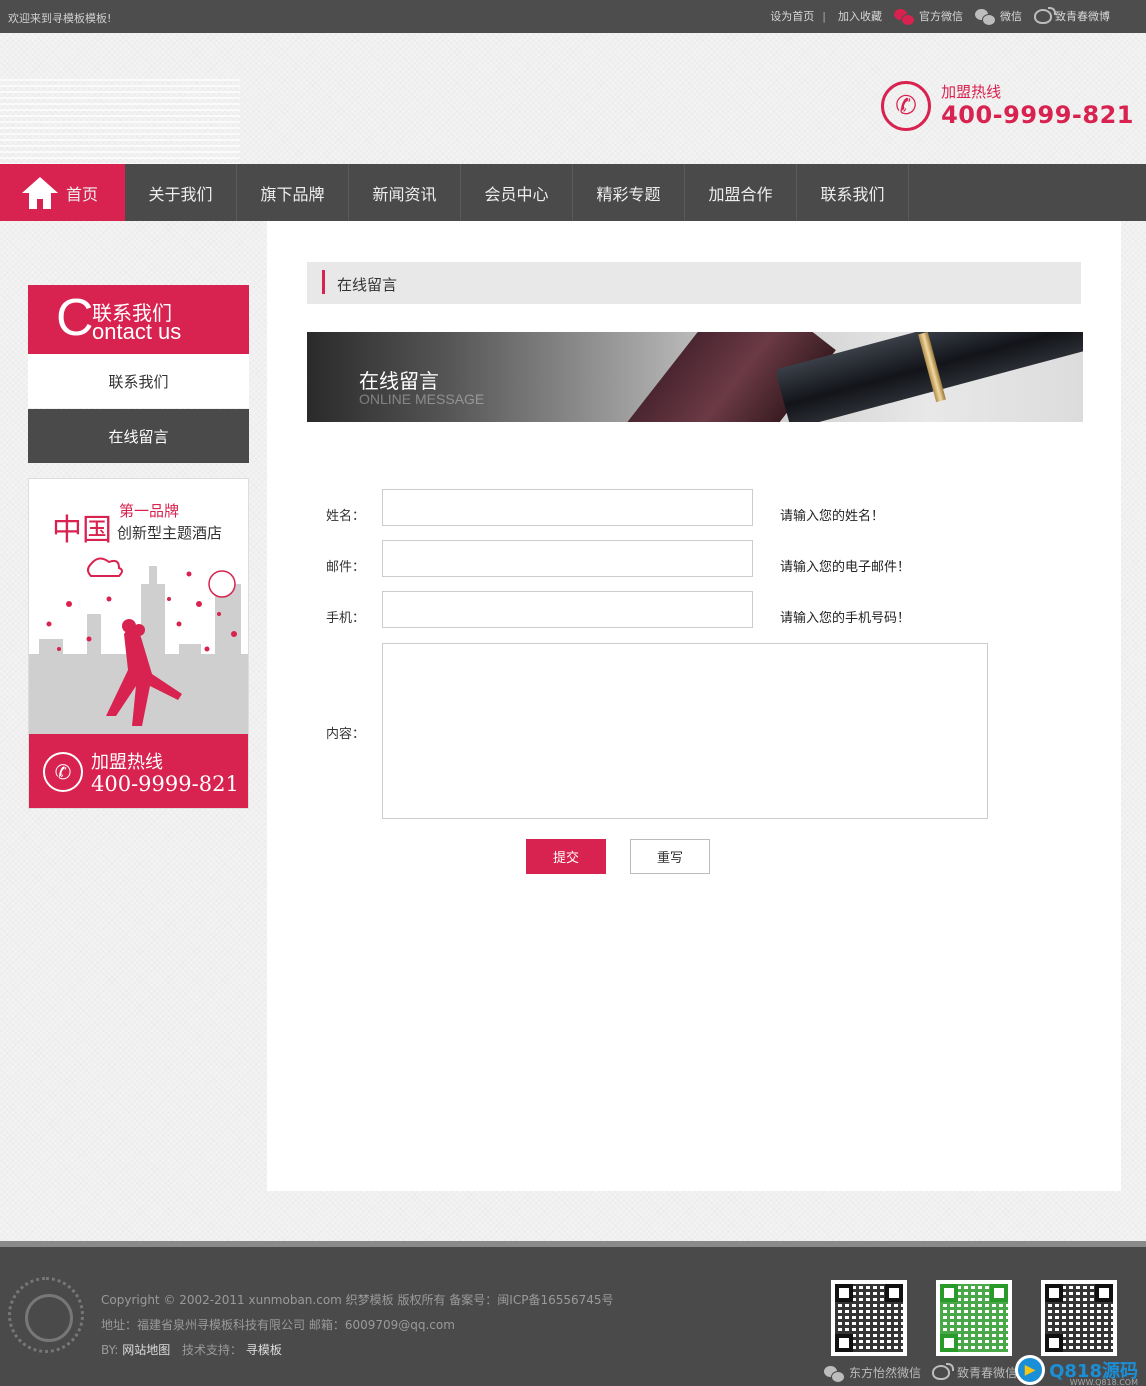 The image size is (1146, 1386). I want to click on footer-wechat: 东方怡然微信, so click(873, 1373).